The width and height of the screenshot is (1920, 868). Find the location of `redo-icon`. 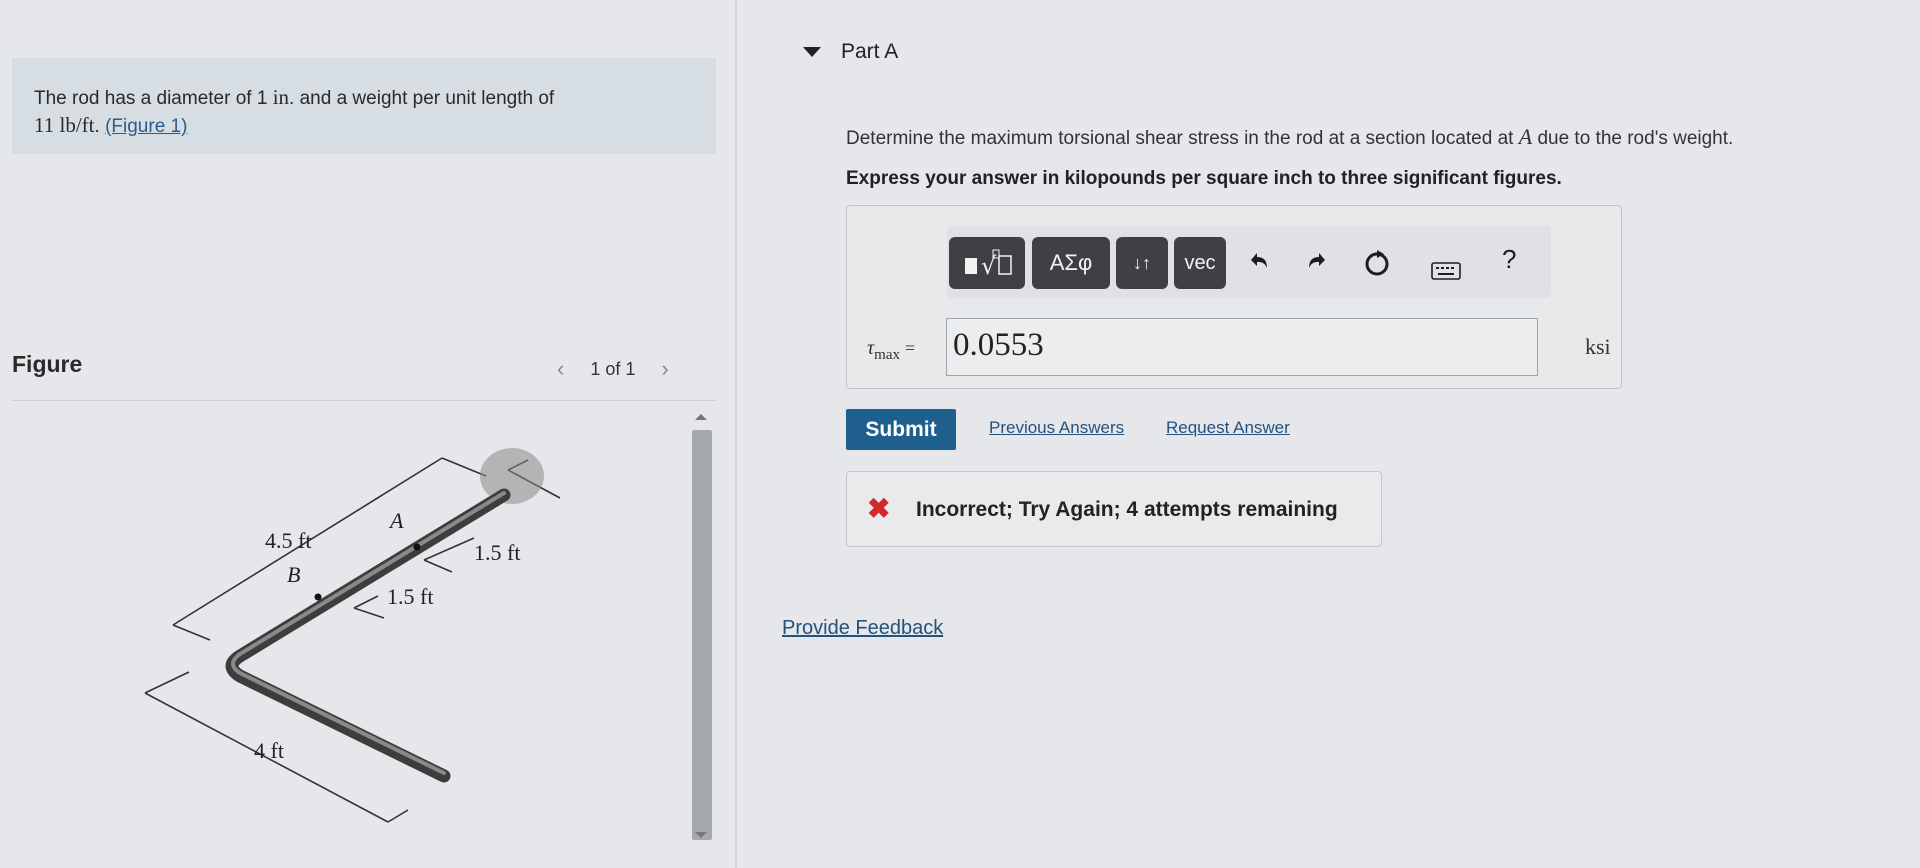

redo-icon is located at coordinates (1317, 265).